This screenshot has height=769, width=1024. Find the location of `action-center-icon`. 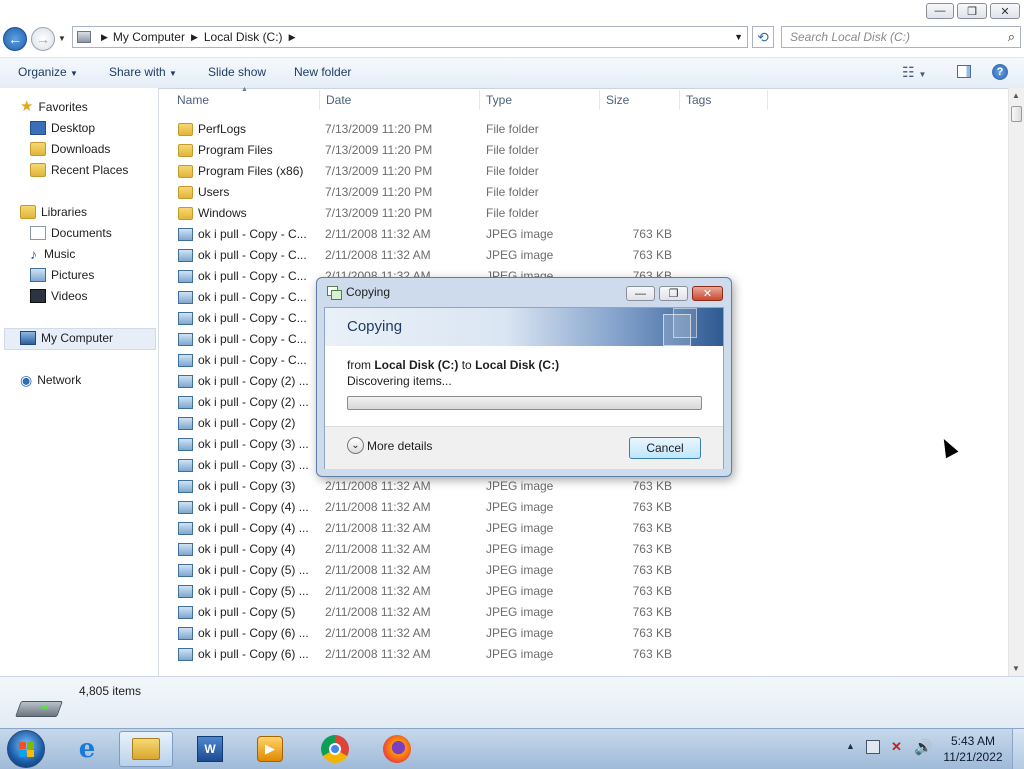

action-center-icon is located at coordinates (873, 747).